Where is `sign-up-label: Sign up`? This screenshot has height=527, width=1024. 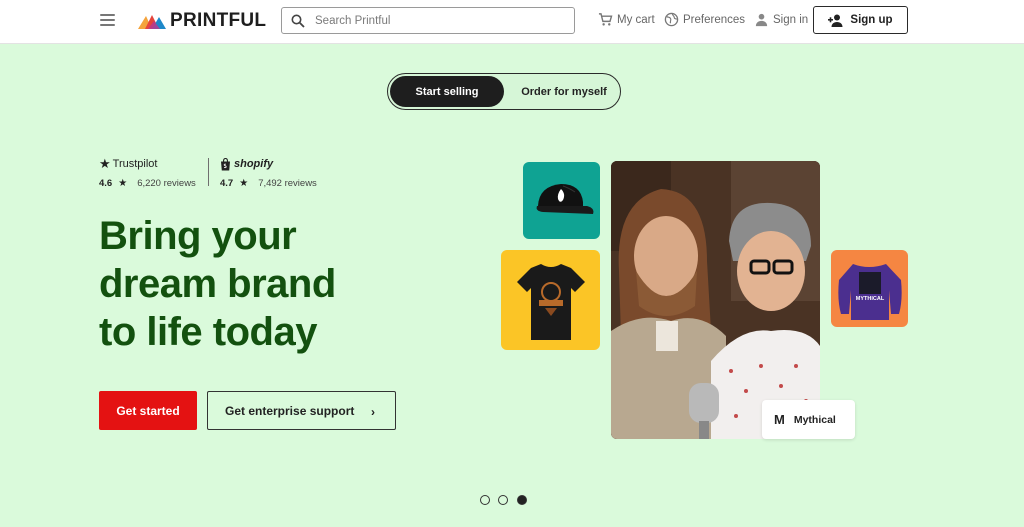 sign-up-label: Sign up is located at coordinates (871, 20).